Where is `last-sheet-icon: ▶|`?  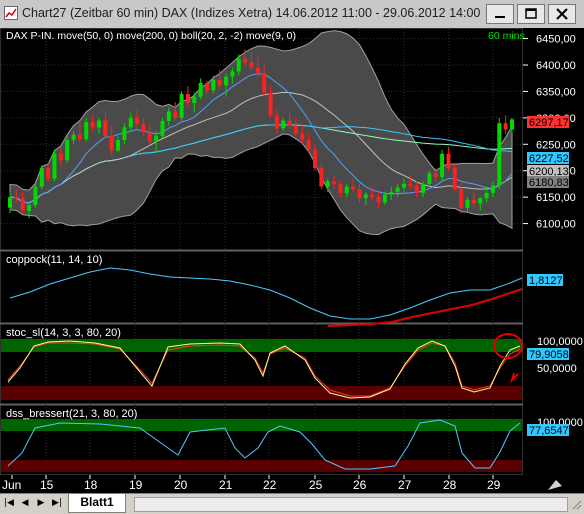 last-sheet-icon: ▶| is located at coordinates (57, 503).